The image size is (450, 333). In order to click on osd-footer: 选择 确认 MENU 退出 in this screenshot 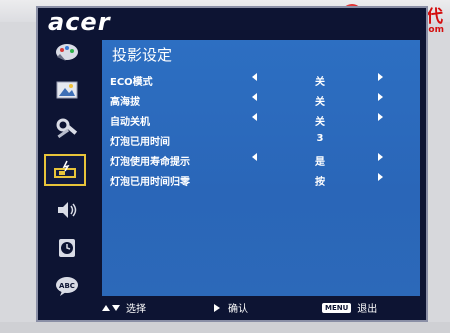, I will do `click(232, 305)`.